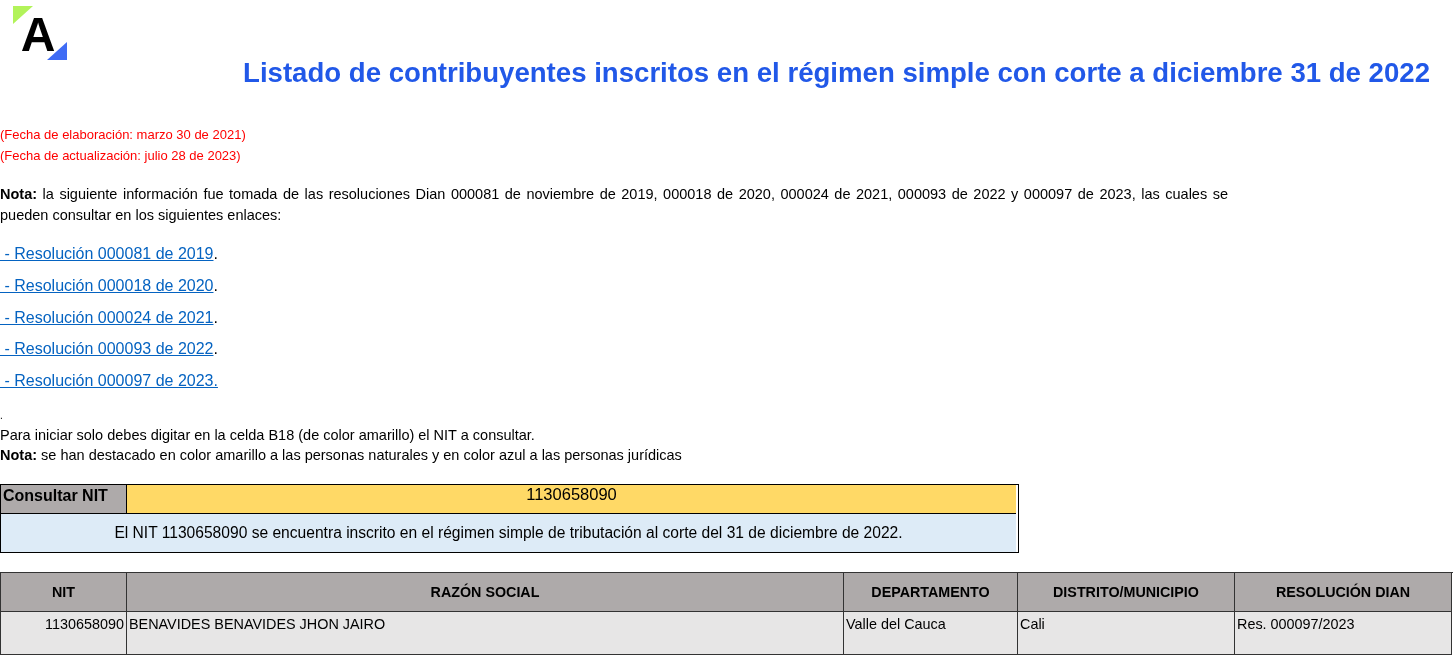 Image resolution: width=1454 pixels, height=662 pixels. What do you see at coordinates (64, 499) in the screenshot?
I see `lookup-label: Consultar NIT` at bounding box center [64, 499].